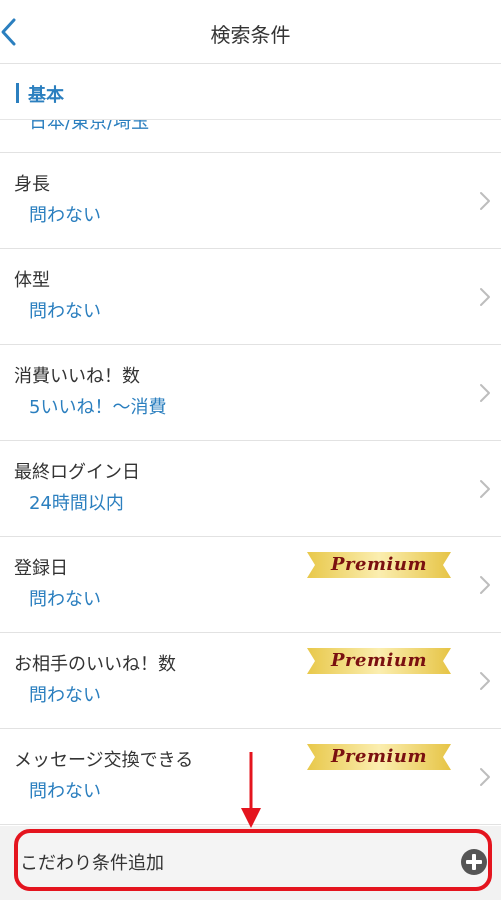 Image resolution: width=501 pixels, height=900 pixels. Describe the element at coordinates (250, 681) in the screenshot. I see `list-item-partner-likes: お相手のいいね！数 Premium 問わない` at that location.